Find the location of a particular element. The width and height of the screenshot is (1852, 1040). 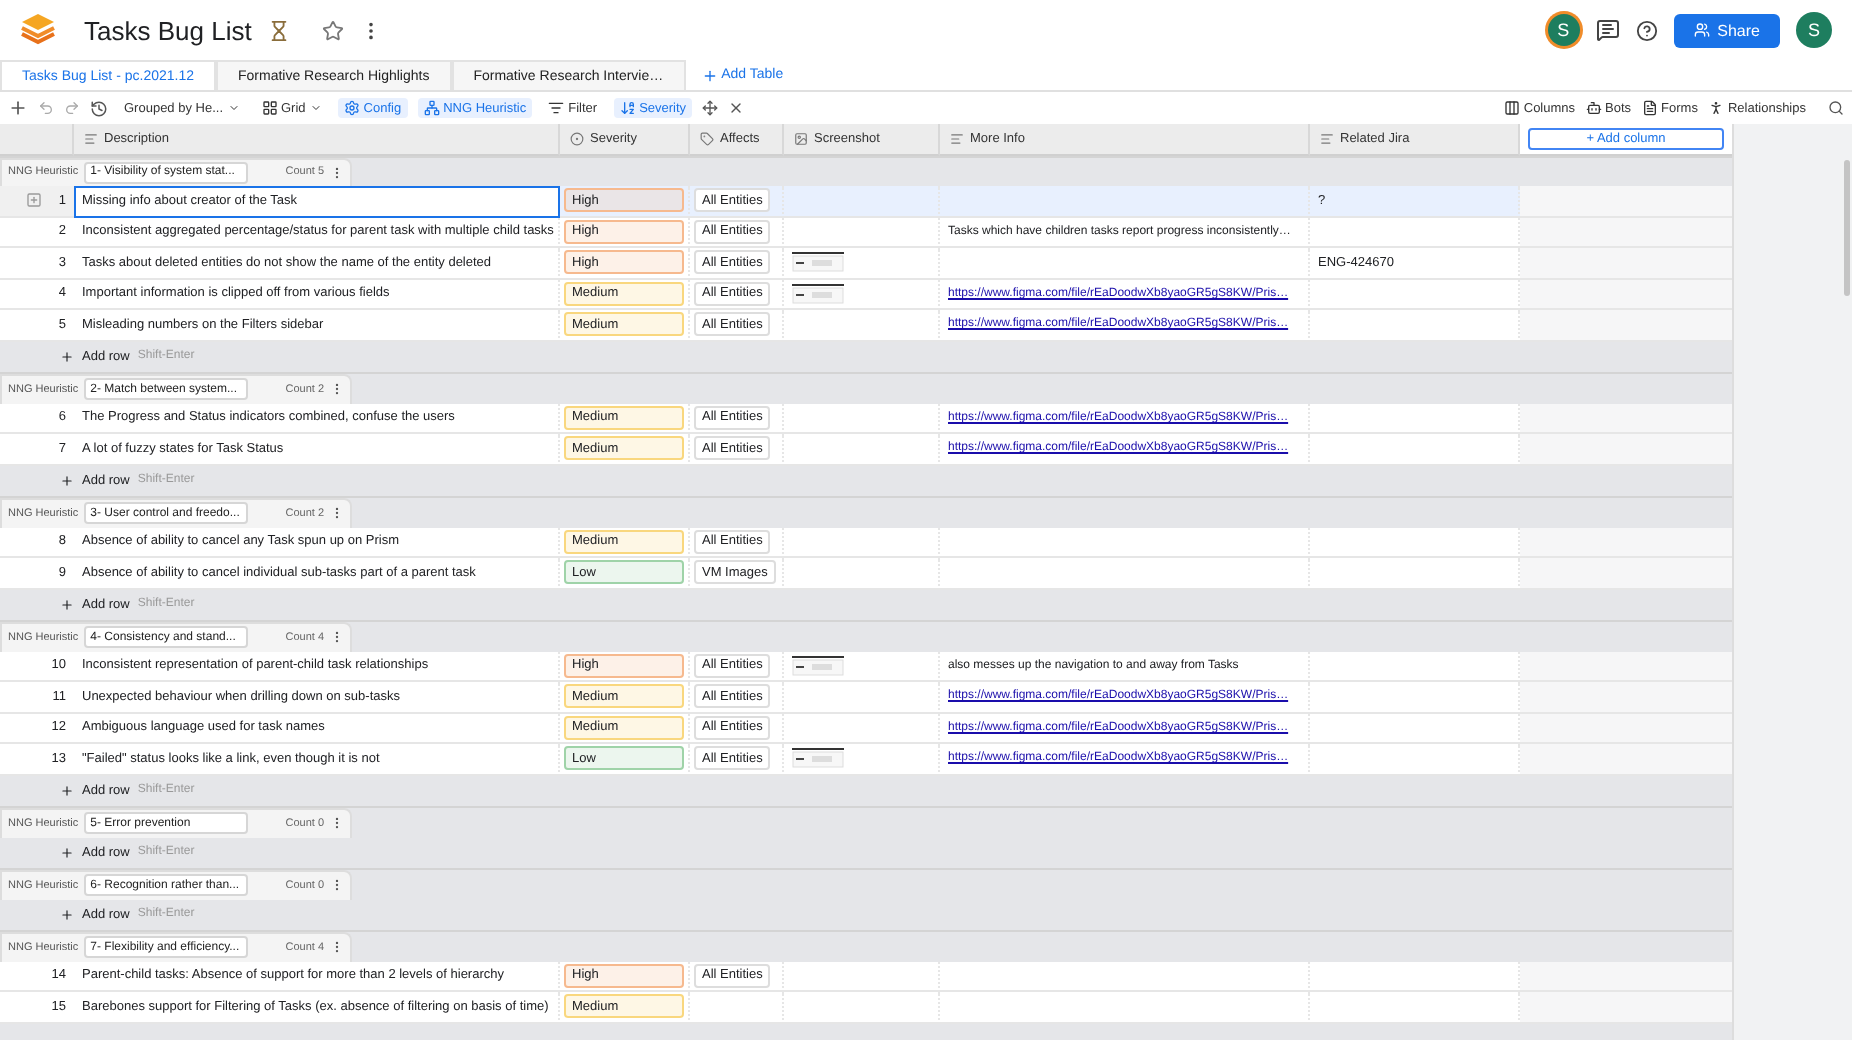

move-icon is located at coordinates (710, 108).